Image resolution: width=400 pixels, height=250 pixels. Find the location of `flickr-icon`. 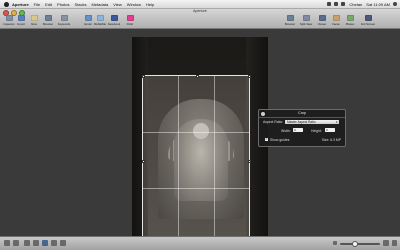

flickr-icon is located at coordinates (130, 18).